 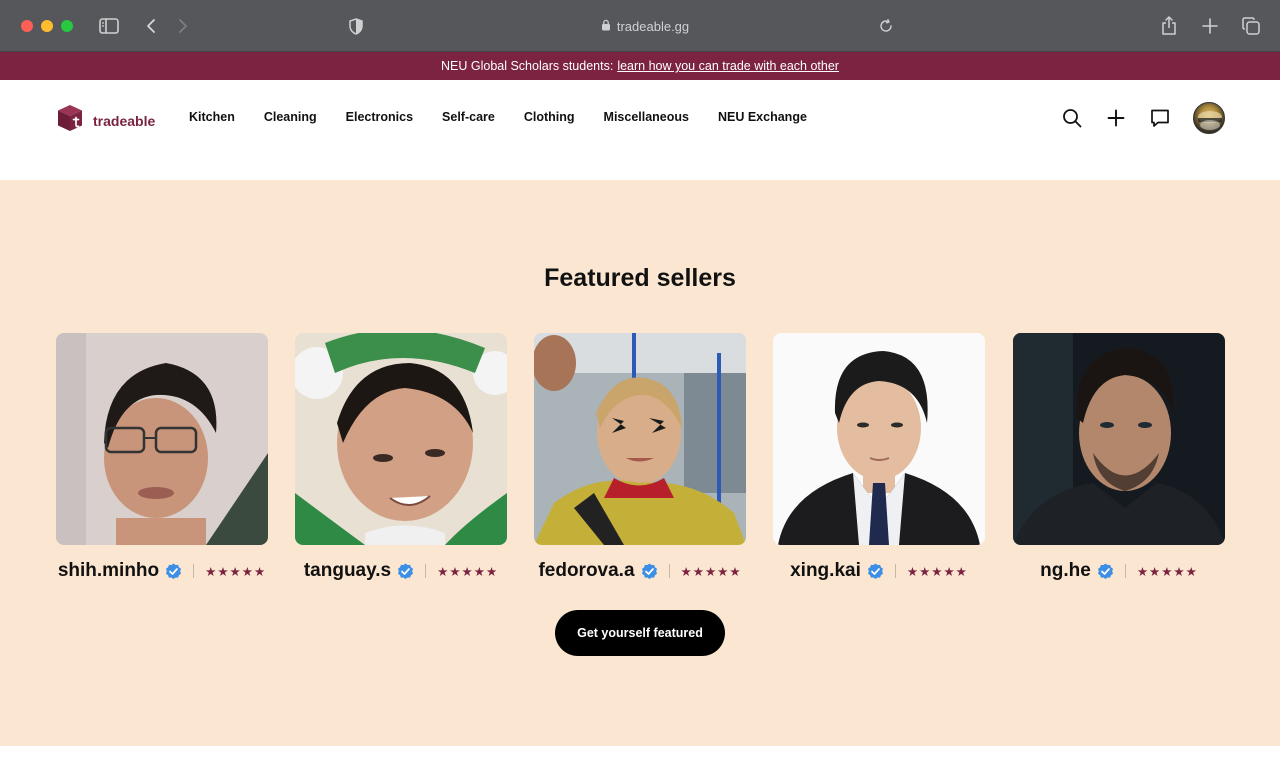 What do you see at coordinates (109, 26) in the screenshot?
I see `sidebar-icon` at bounding box center [109, 26].